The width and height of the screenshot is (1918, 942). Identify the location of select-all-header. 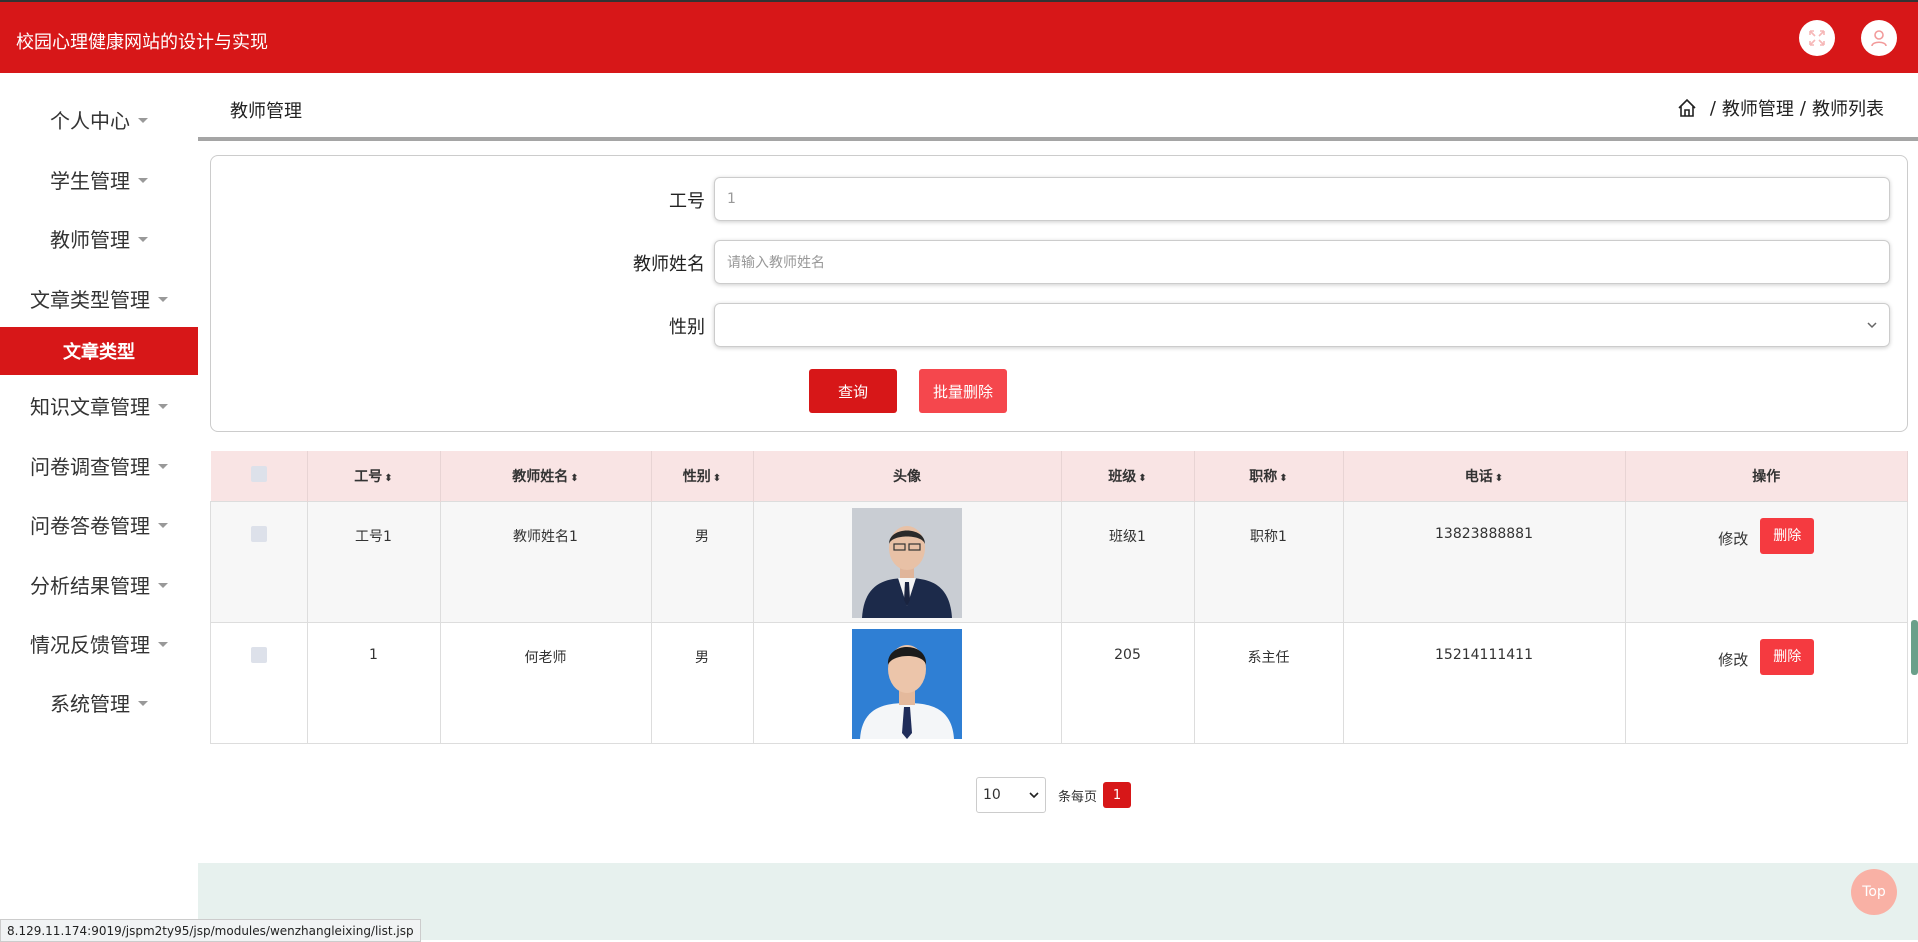
(259, 476).